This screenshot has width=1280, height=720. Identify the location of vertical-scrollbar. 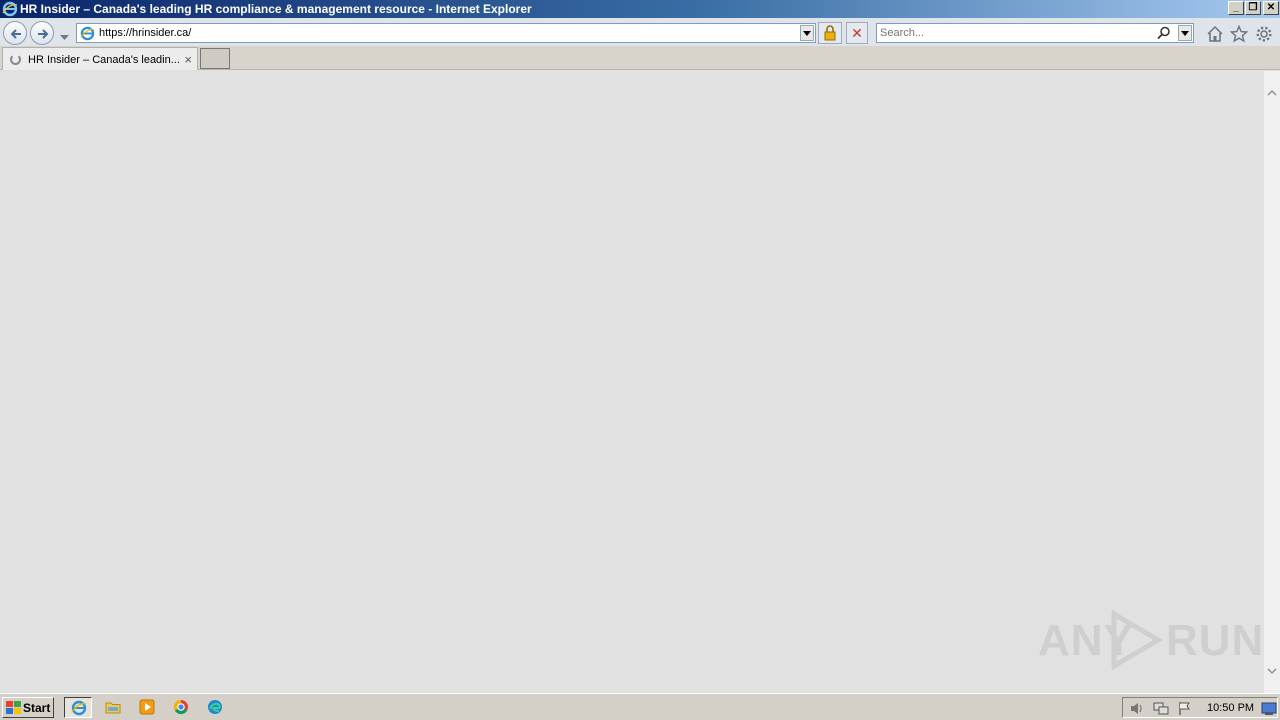
(1272, 382).